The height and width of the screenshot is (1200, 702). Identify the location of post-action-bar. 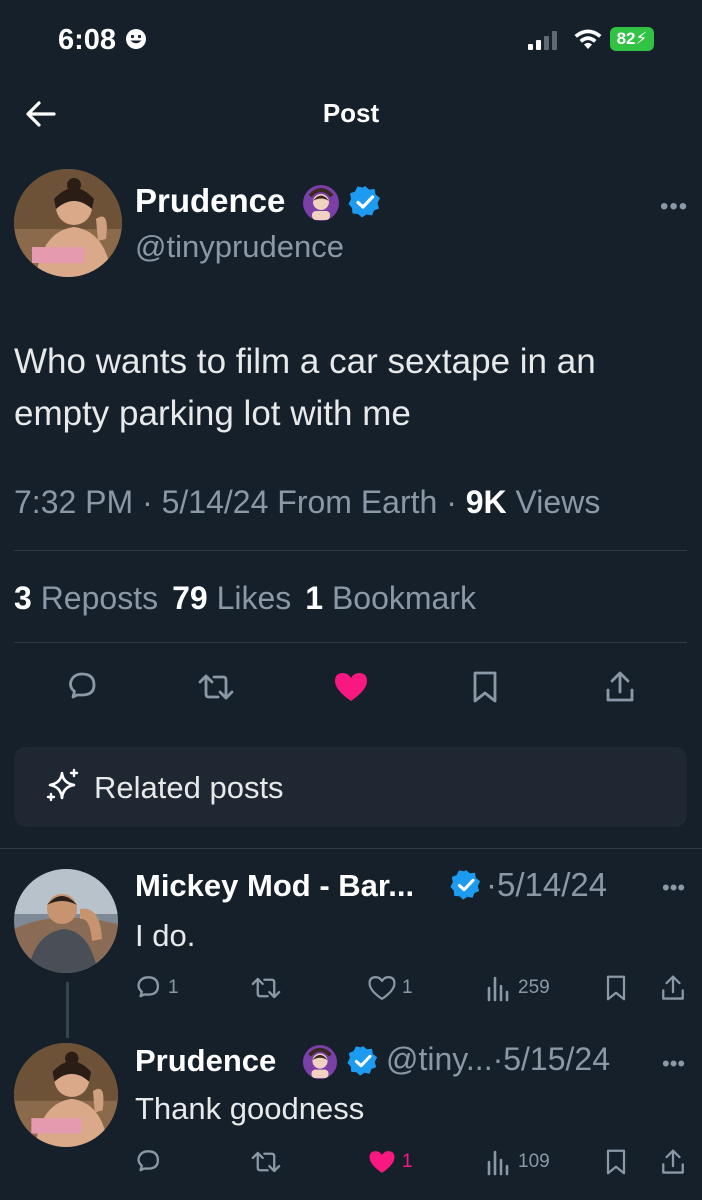
(351, 687).